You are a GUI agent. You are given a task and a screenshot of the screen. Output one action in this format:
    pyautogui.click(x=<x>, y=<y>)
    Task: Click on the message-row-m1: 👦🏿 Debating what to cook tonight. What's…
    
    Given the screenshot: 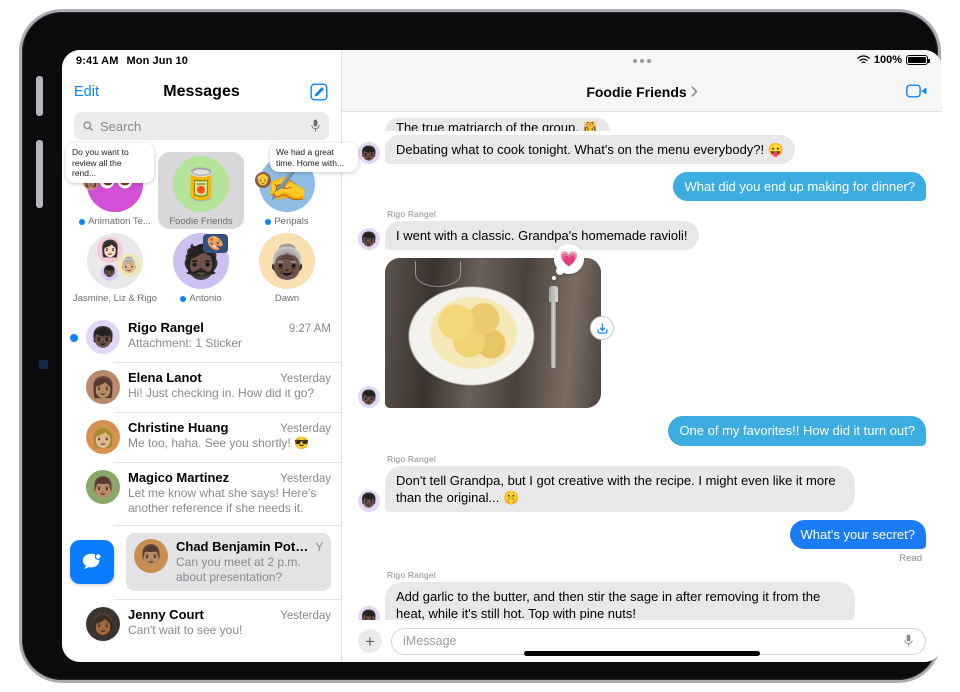 What is the action you would take?
    pyautogui.click(x=642, y=150)
    